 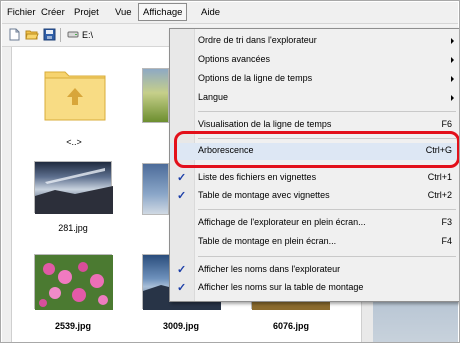 I want to click on drive-icon, so click(x=73, y=34).